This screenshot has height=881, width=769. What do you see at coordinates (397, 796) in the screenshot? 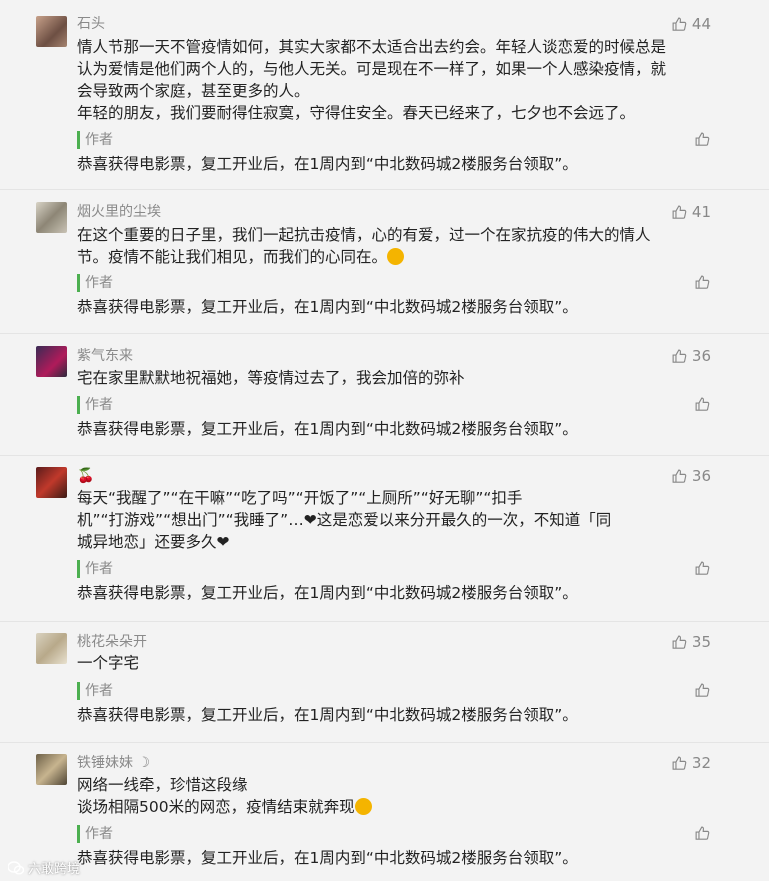
I see `comment-text: 网络一线牵，珍惜这段缘 谈场相隔500米的网恋，疫情结束就奔现` at bounding box center [397, 796].